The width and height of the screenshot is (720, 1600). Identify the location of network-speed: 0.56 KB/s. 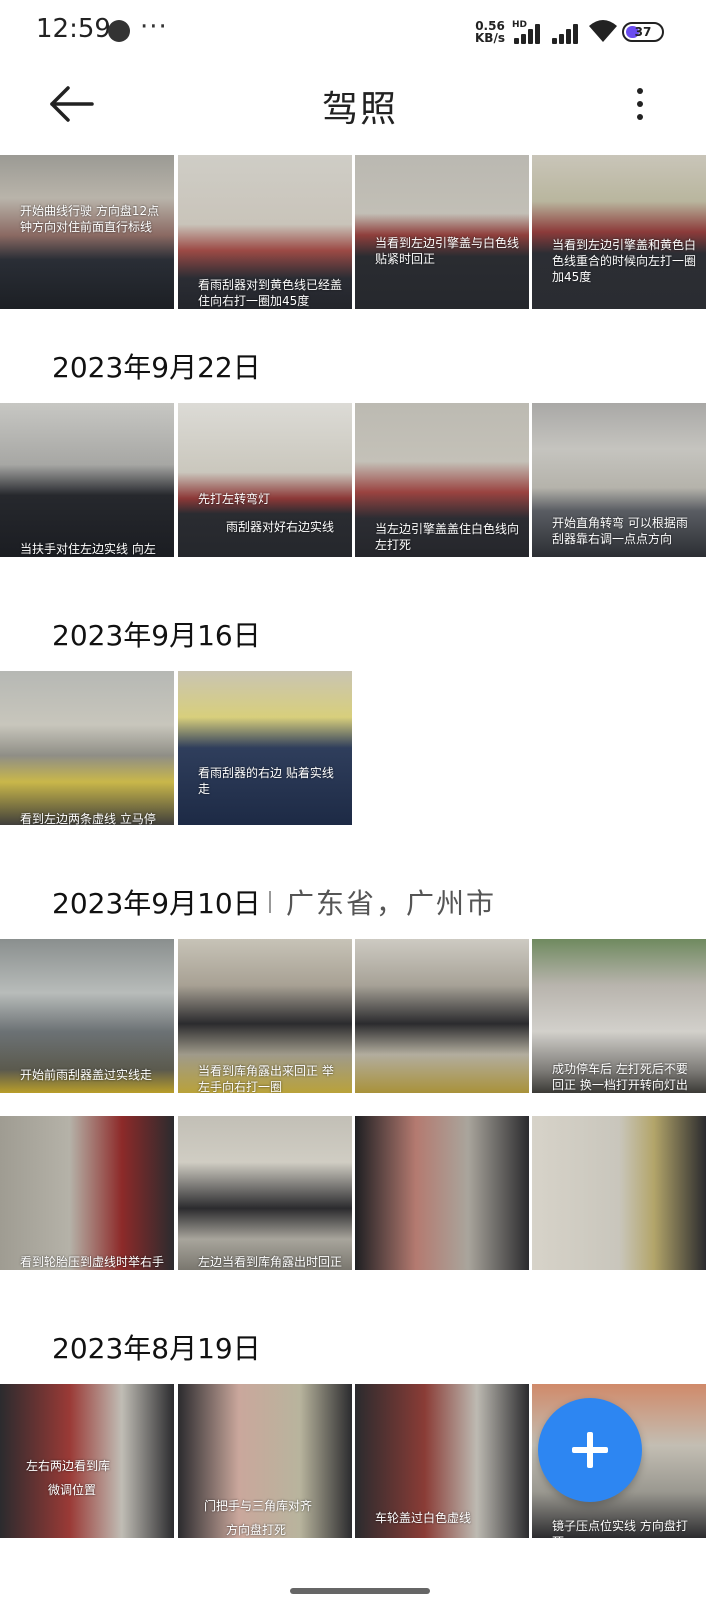
(490, 32).